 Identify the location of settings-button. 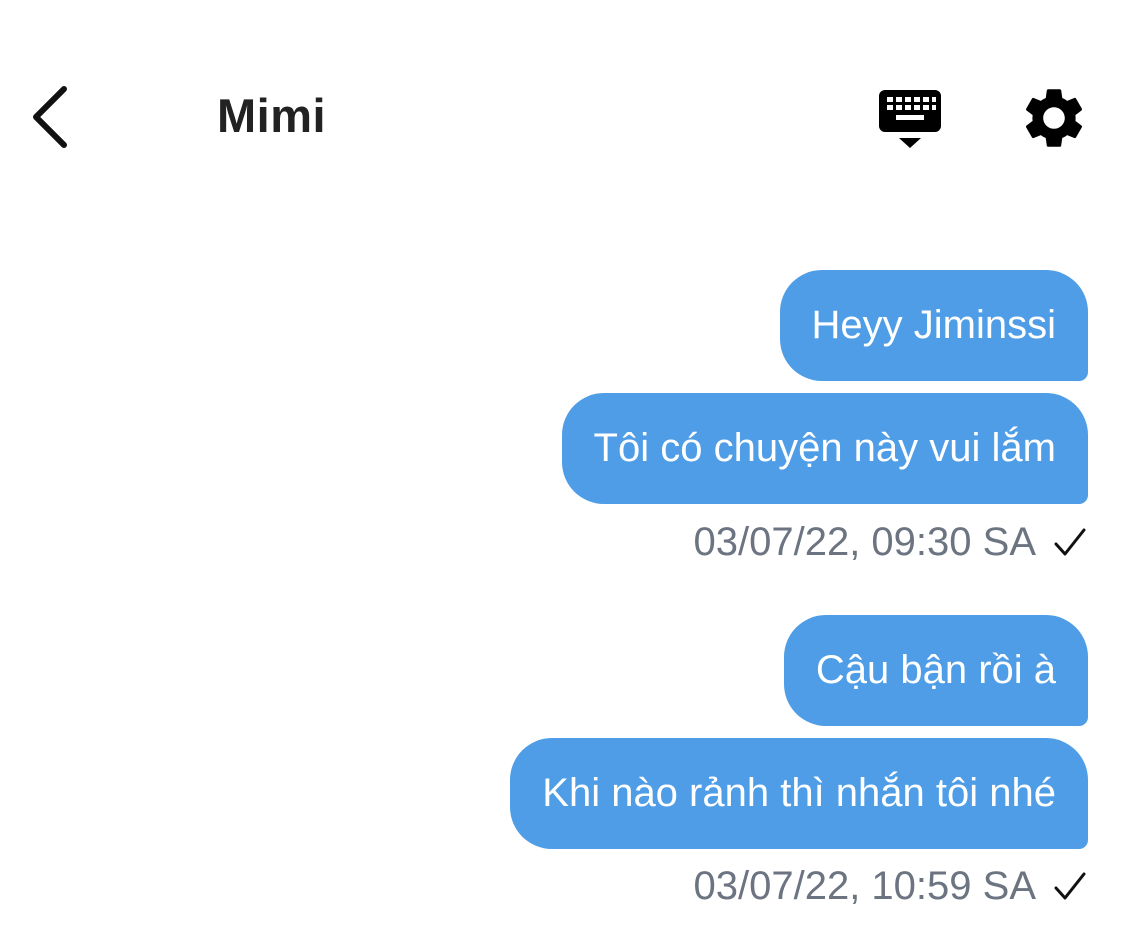
(1054, 118).